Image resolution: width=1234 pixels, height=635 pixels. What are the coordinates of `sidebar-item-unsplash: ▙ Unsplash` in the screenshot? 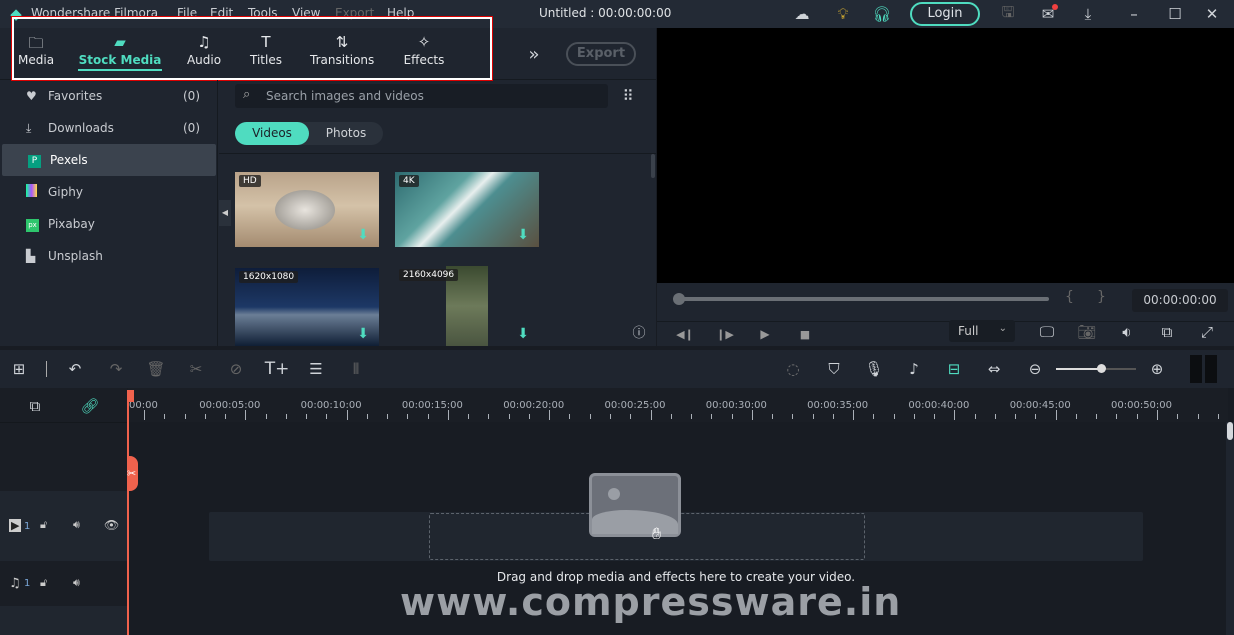 It's located at (108, 256).